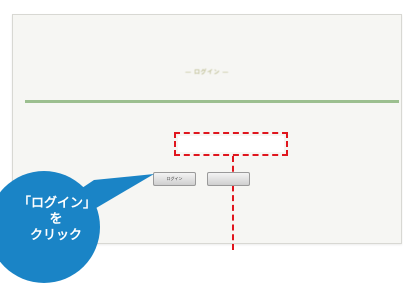 This screenshot has height=283, width=403. What do you see at coordinates (189, 72) in the screenshot?
I see `heading-deco-left: —` at bounding box center [189, 72].